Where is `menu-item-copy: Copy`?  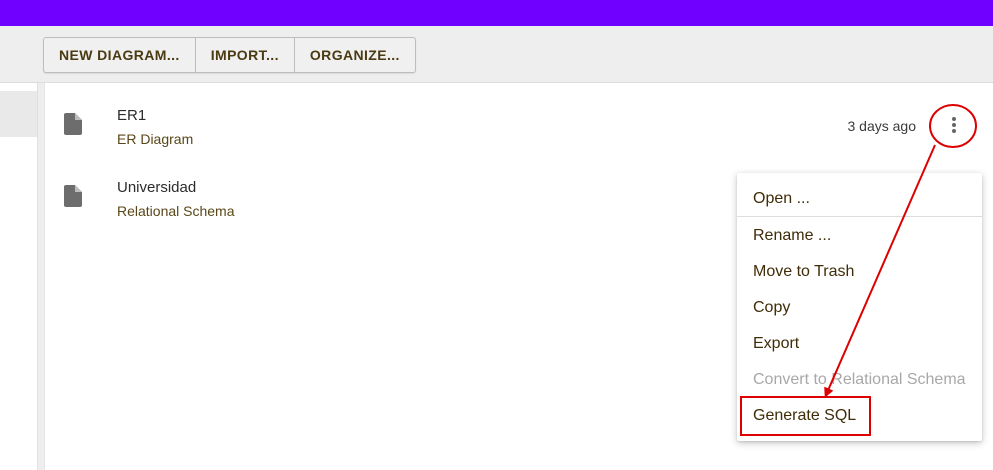
menu-item-copy: Copy is located at coordinates (859, 308).